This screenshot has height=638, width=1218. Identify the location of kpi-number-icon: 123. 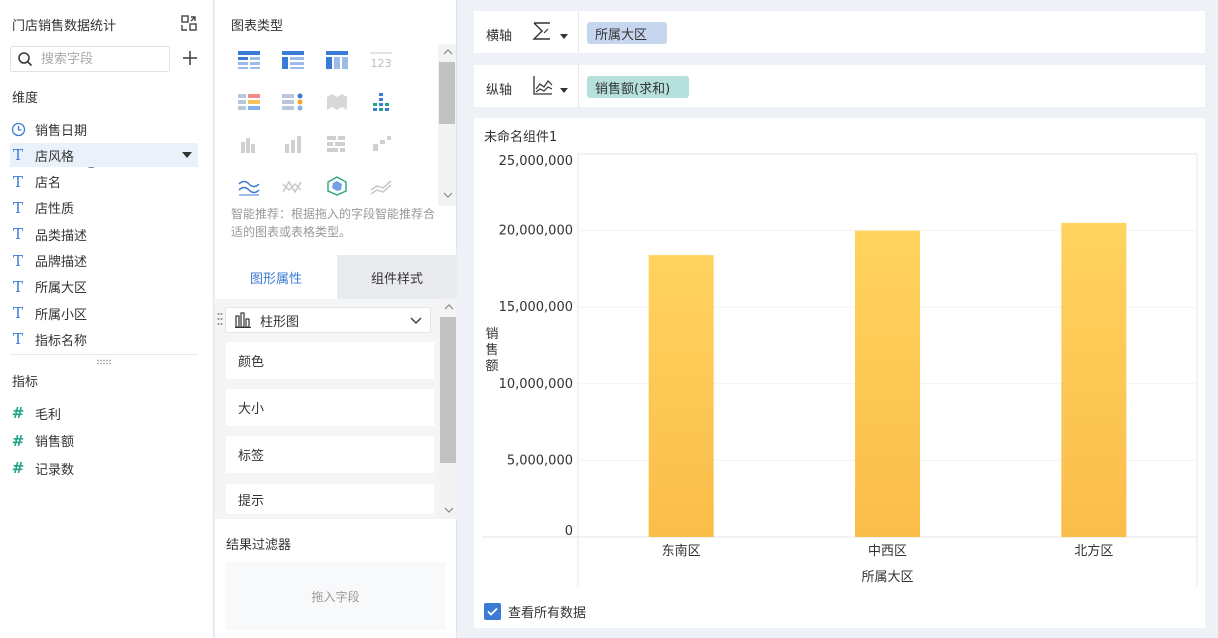
(381, 60).